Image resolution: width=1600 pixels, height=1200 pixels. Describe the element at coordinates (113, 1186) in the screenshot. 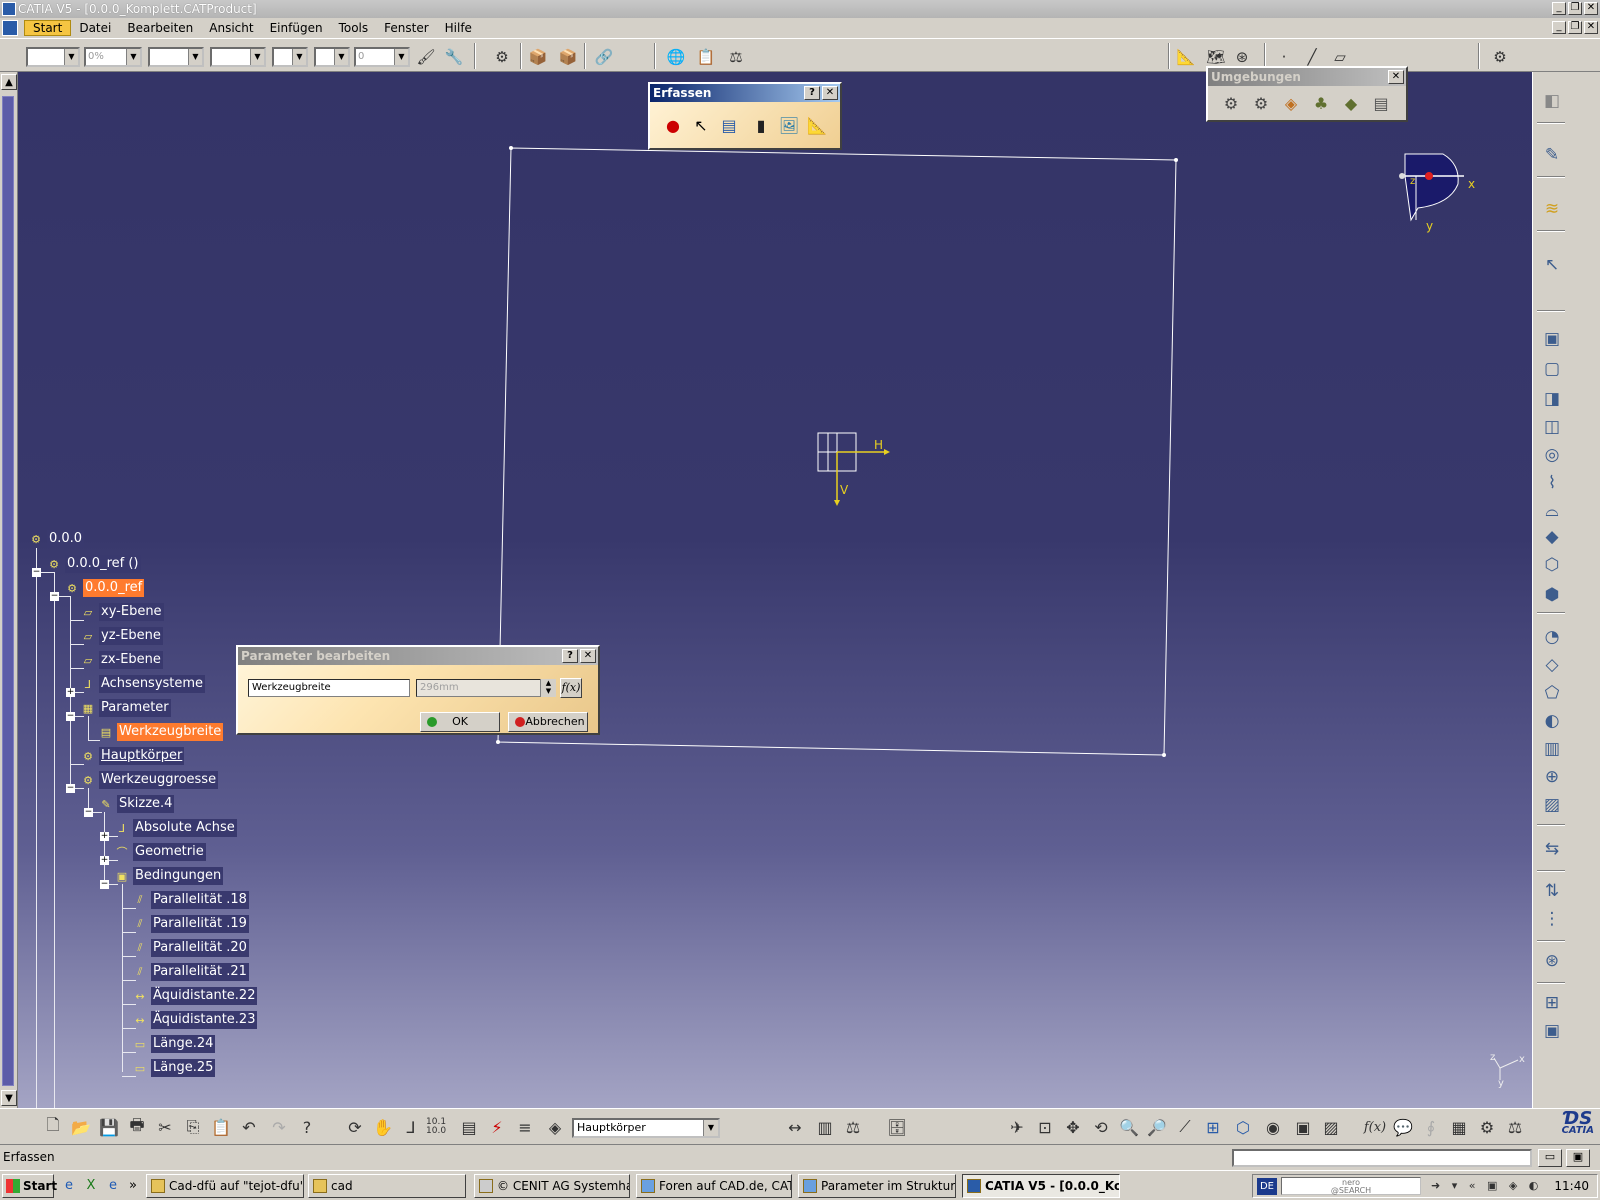

I see `browser-quicklaunch-icon: e` at that location.